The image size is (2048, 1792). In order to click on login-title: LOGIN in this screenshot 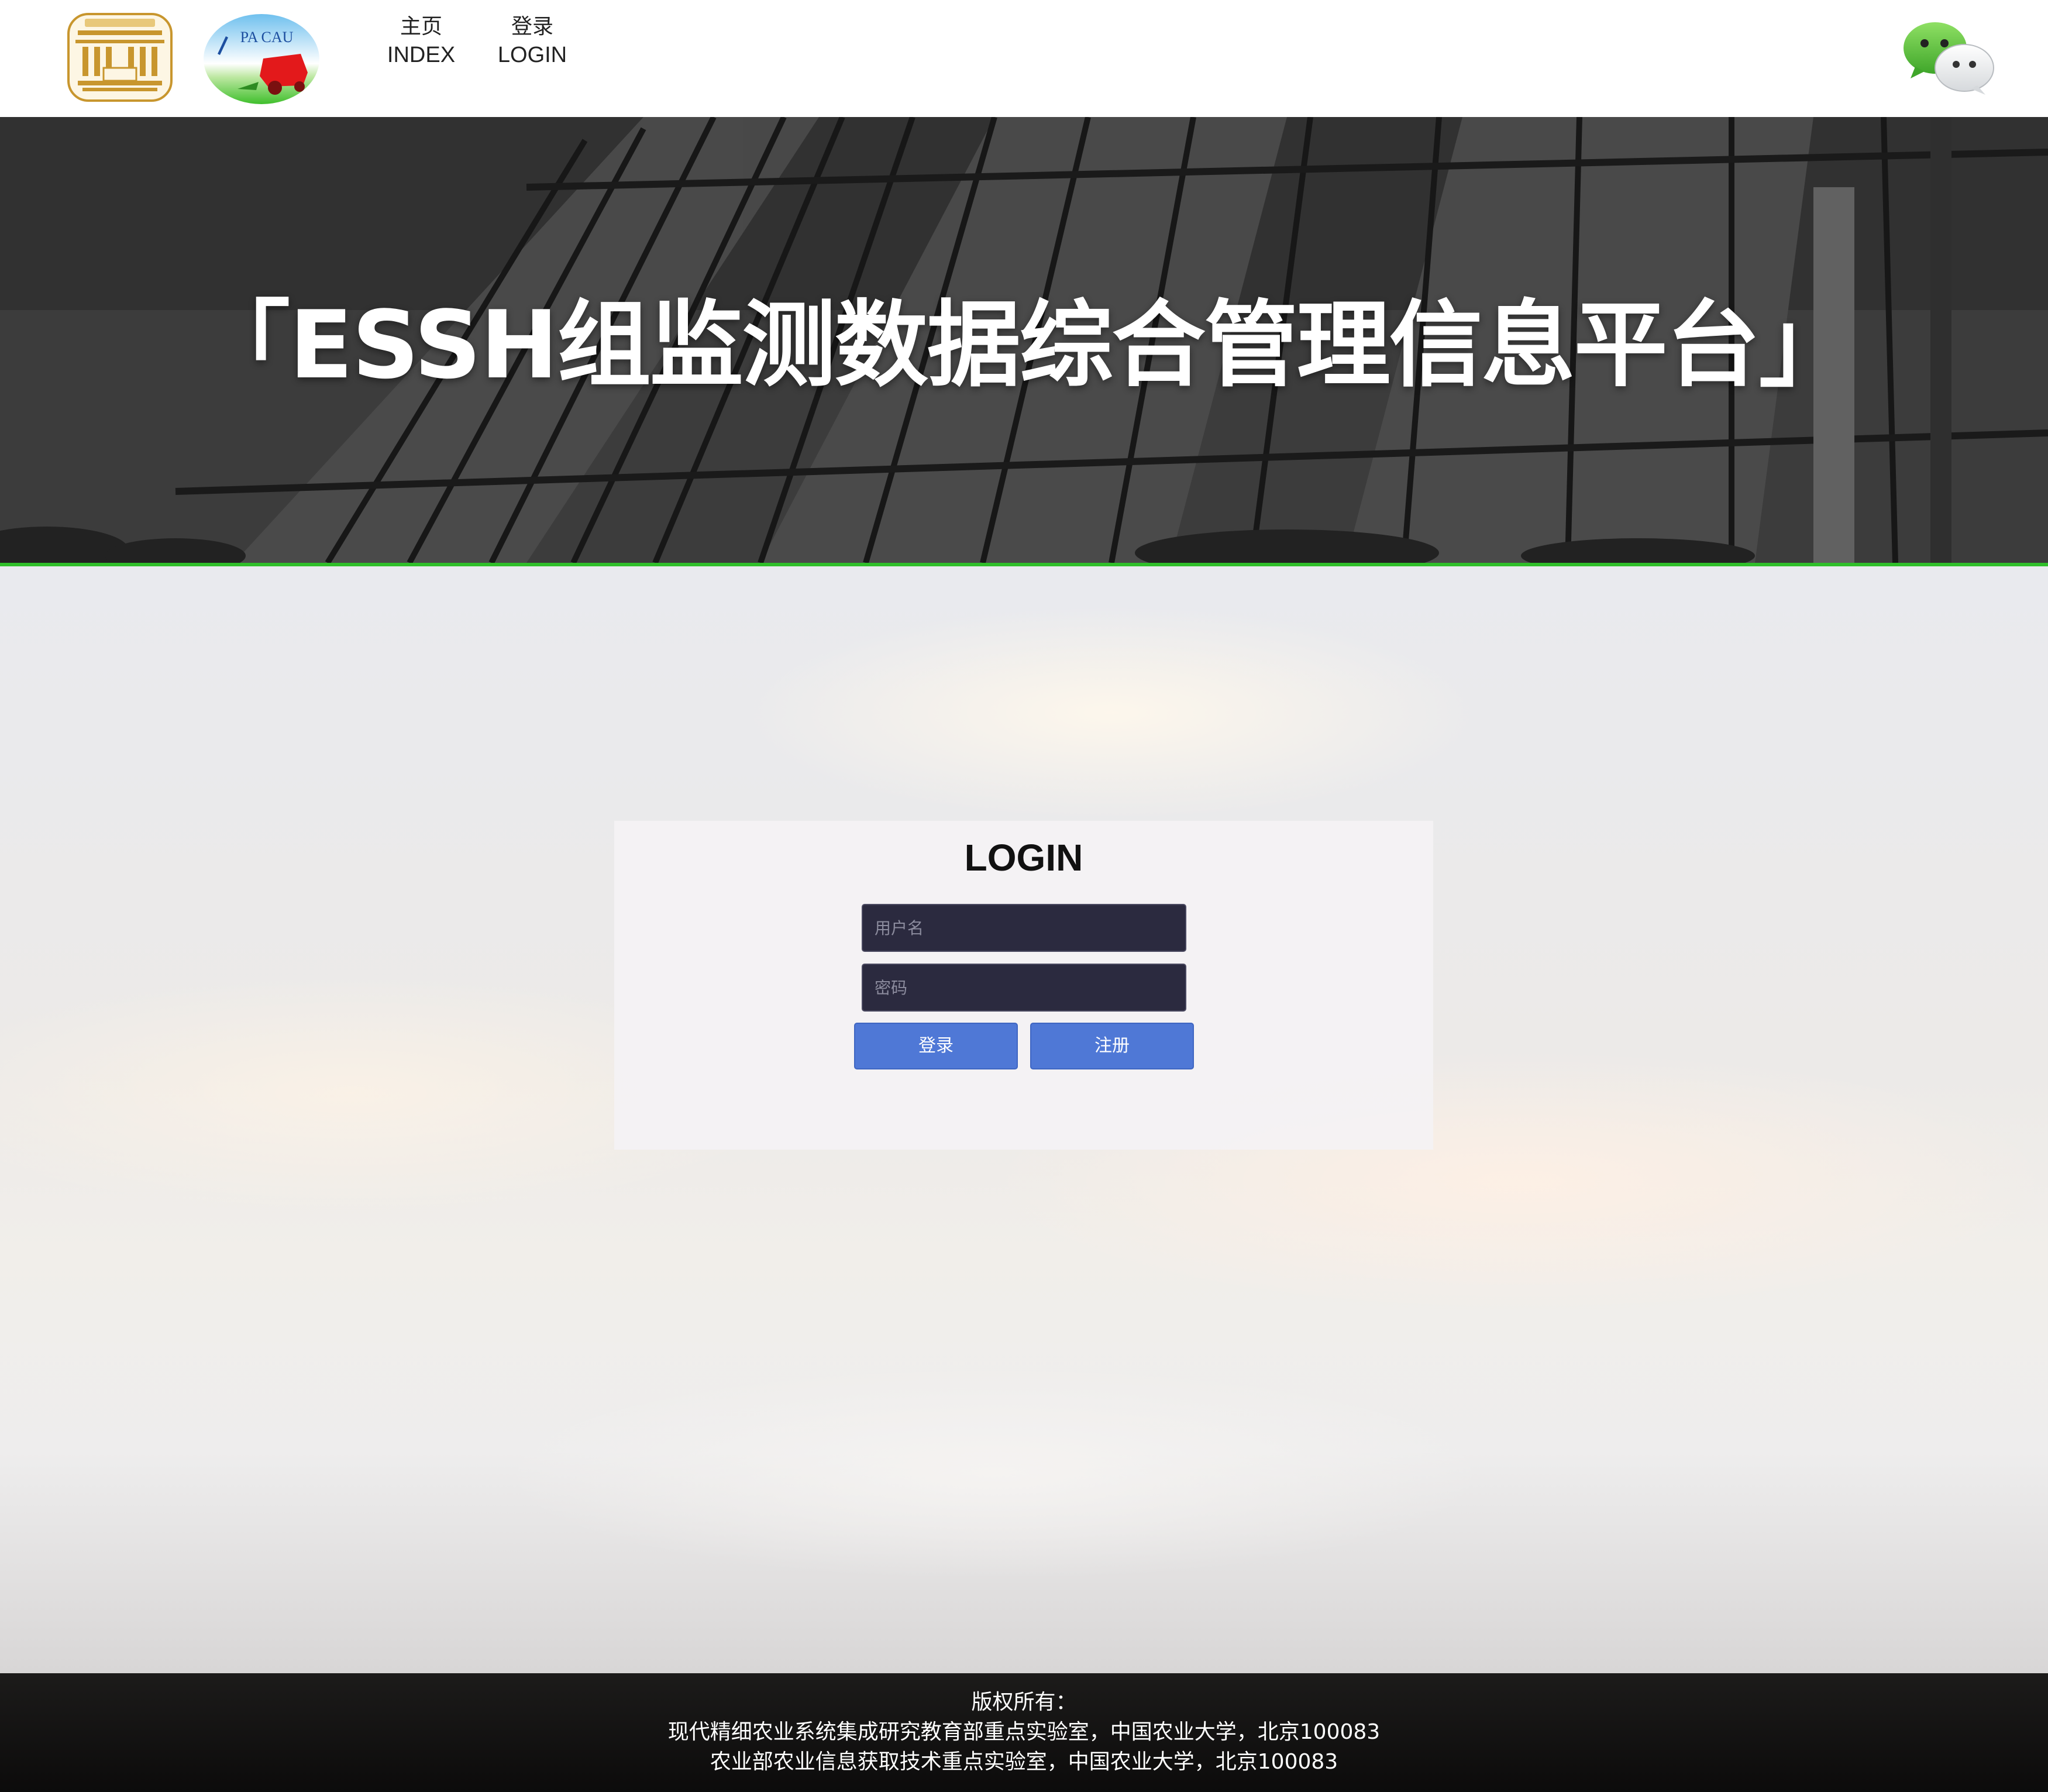, I will do `click(1023, 858)`.